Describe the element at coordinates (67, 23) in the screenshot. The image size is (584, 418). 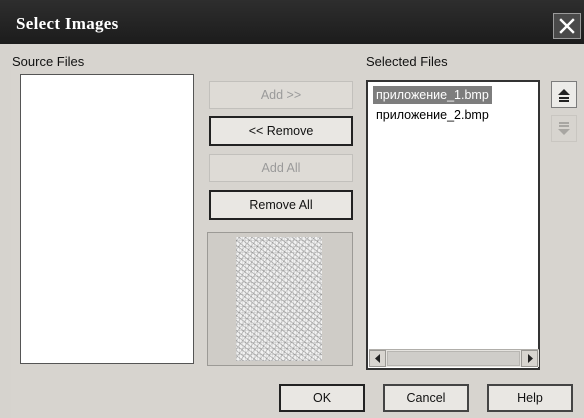
I see `dialog-title: Select Images` at that location.